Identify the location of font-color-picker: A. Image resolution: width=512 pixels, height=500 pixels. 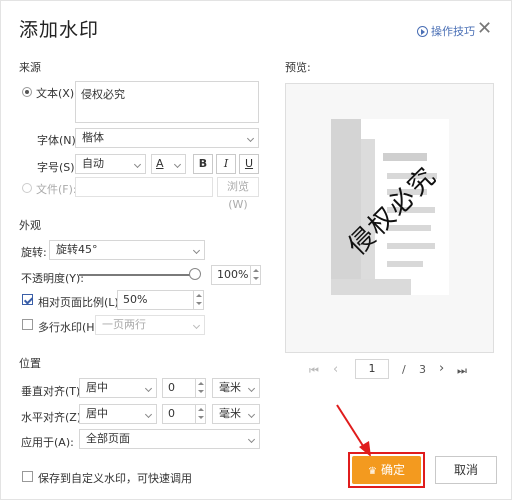
(168, 164).